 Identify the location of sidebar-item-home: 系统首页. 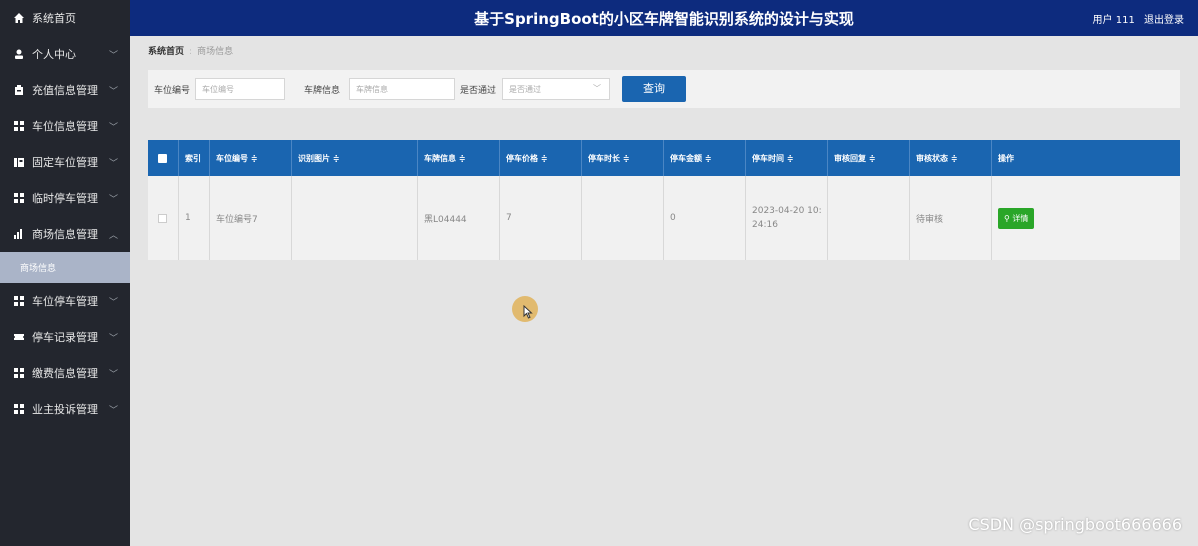
(65, 18).